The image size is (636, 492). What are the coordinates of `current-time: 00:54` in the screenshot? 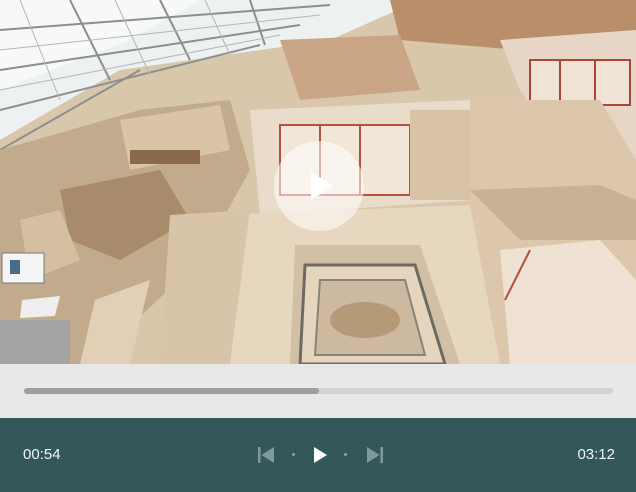 It's located at (42, 454).